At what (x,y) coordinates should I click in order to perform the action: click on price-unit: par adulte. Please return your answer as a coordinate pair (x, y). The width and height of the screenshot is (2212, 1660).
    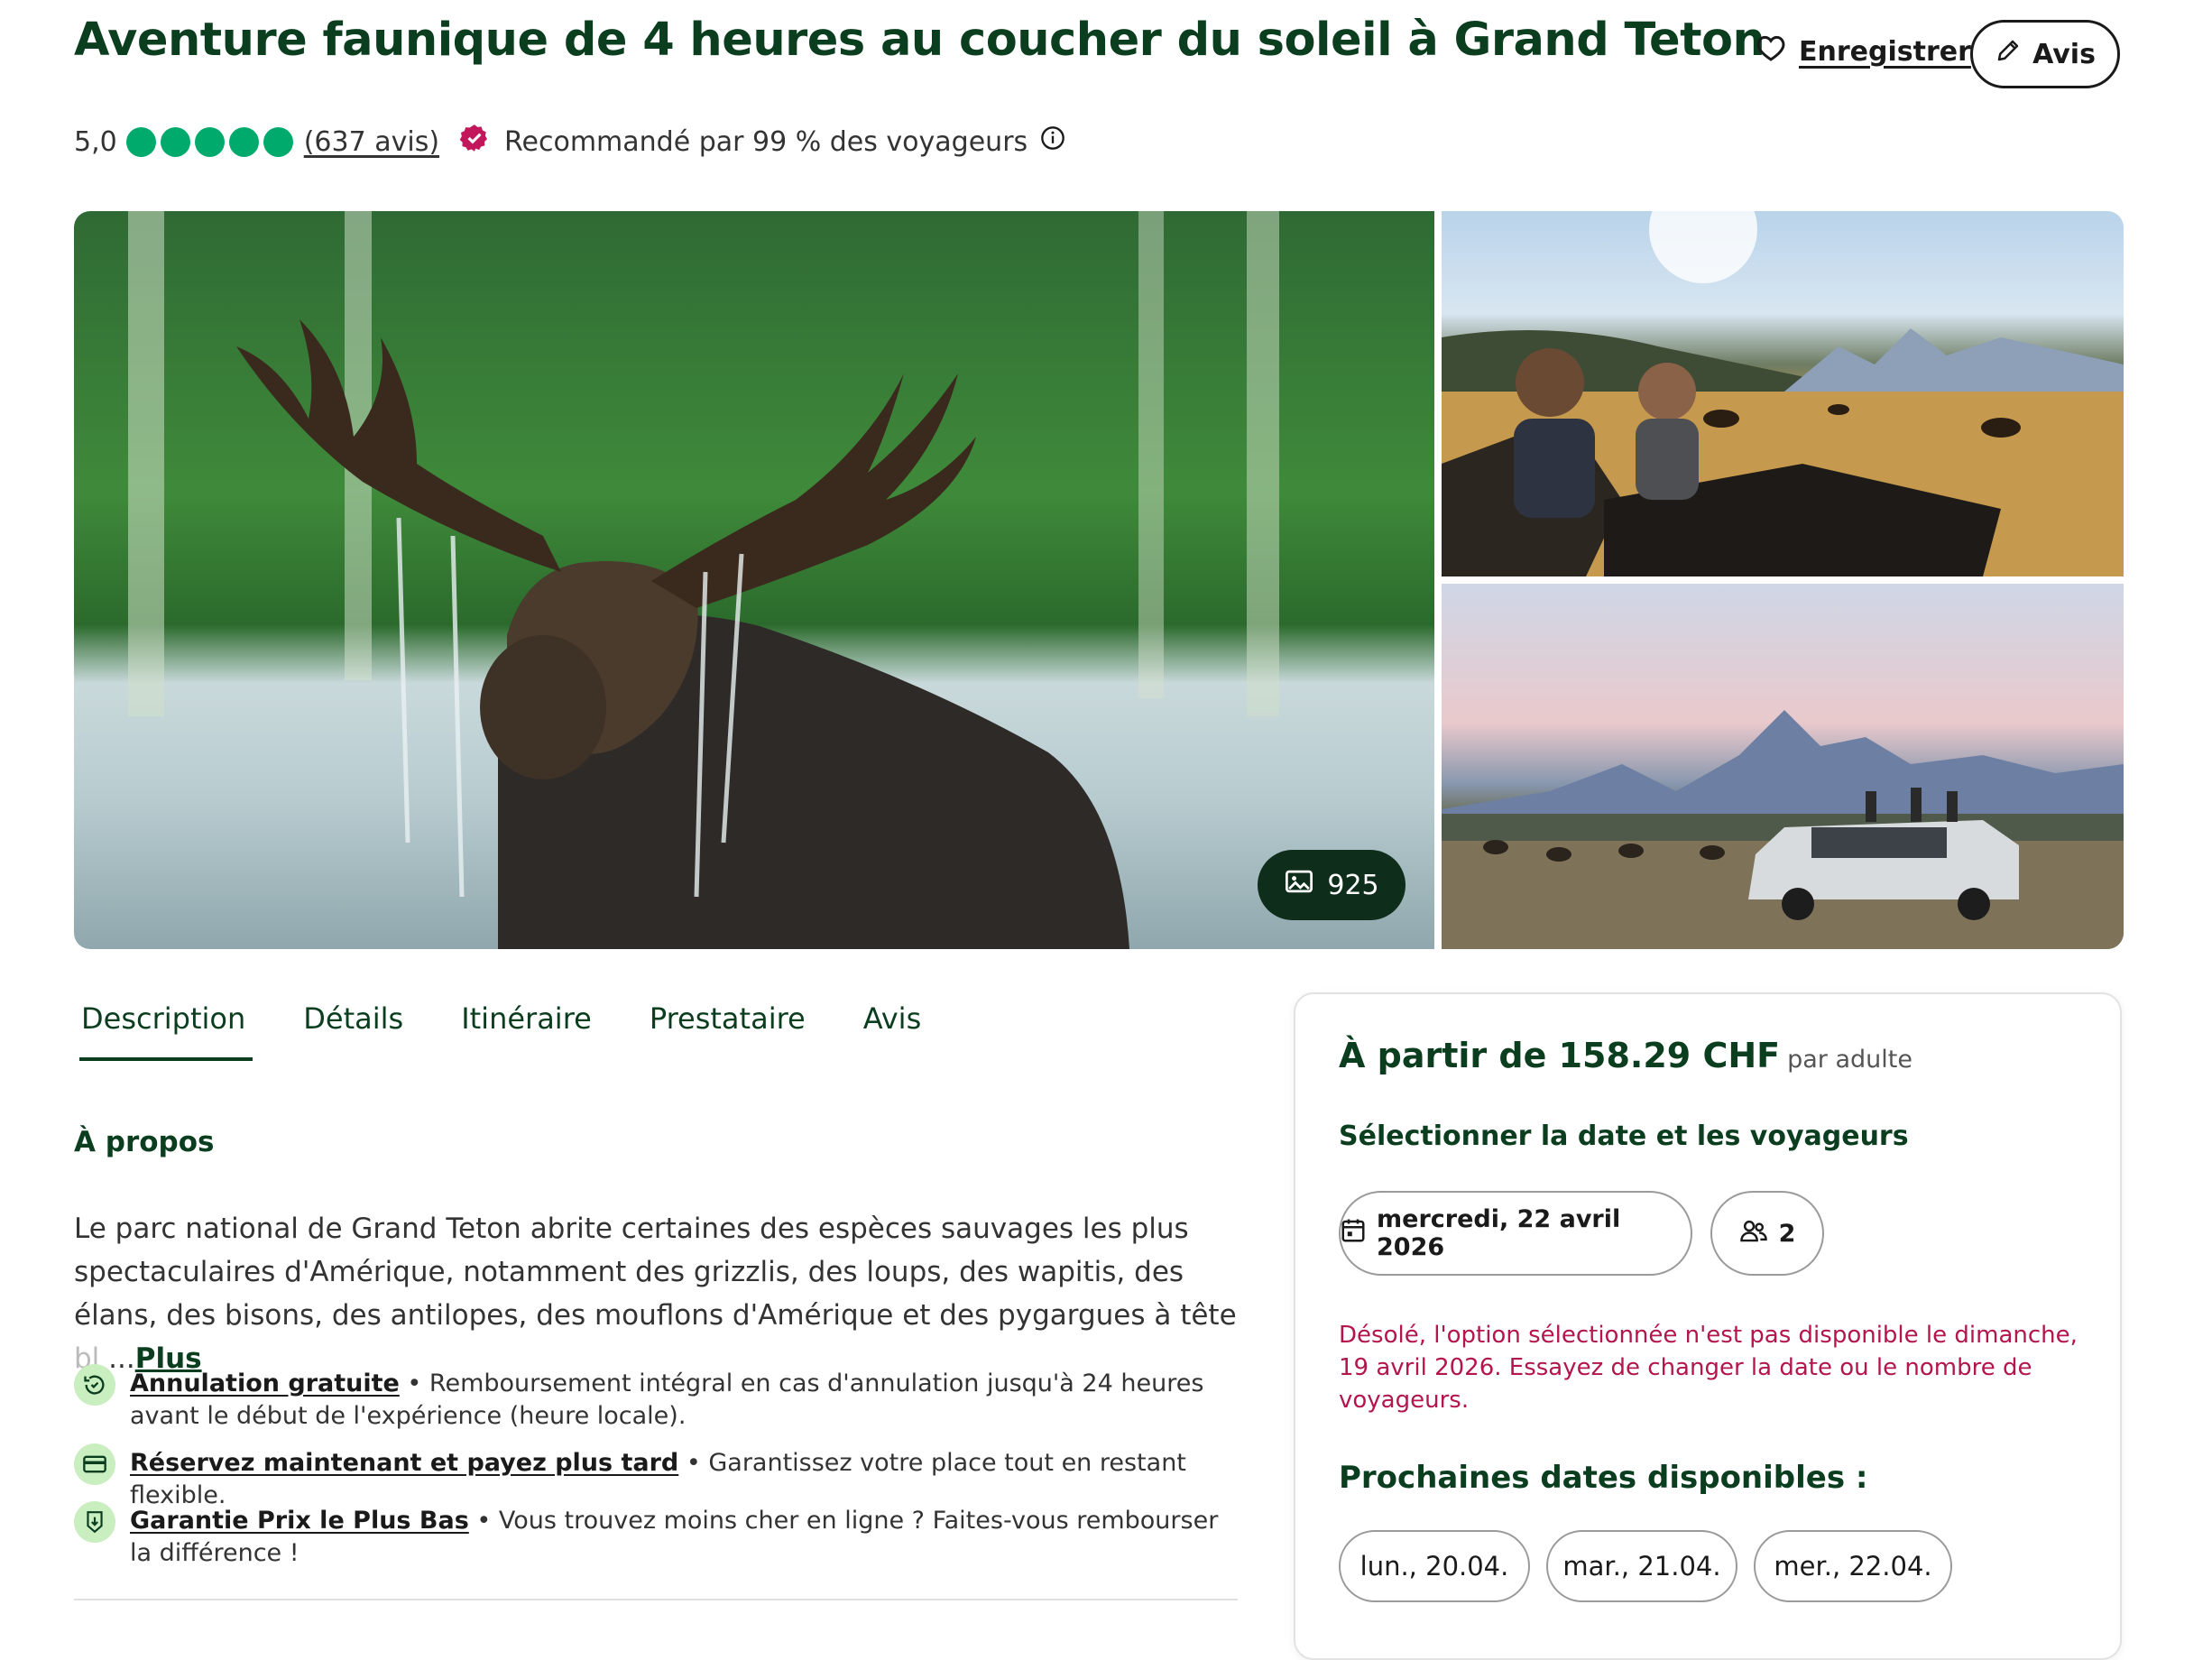
    Looking at the image, I should click on (1849, 1060).